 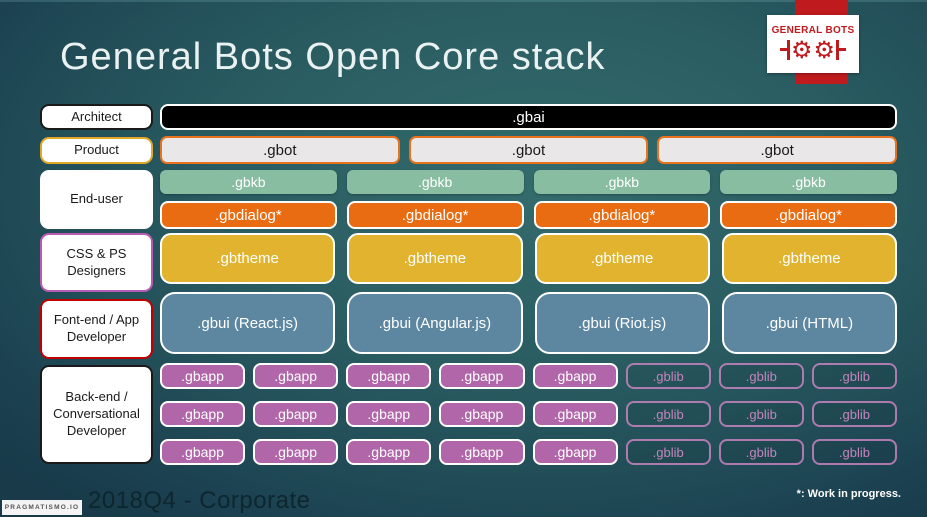 I want to click on role-label-text: Architect, so click(x=96, y=116).